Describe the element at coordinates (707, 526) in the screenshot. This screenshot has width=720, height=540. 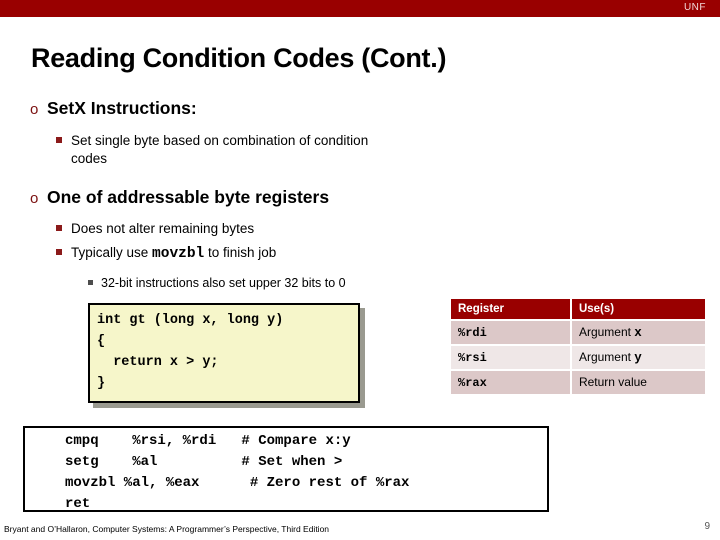
I see `slide-number: 9` at that location.